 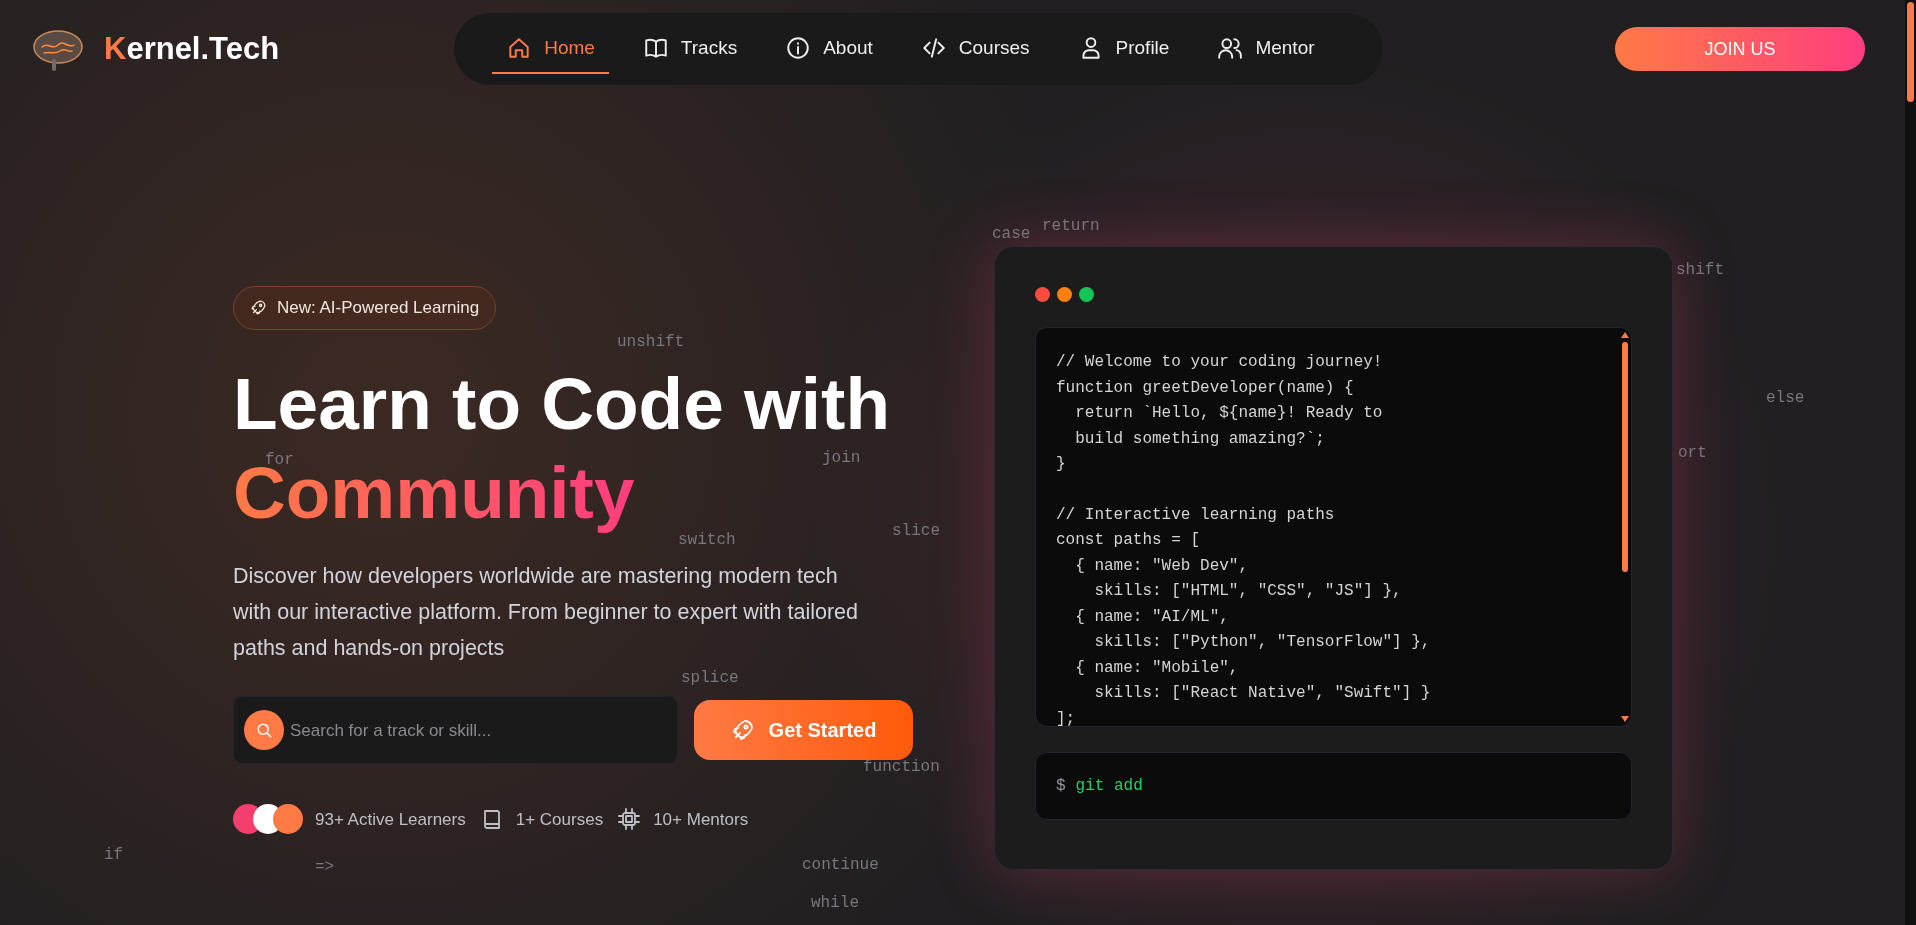 What do you see at coordinates (550, 49) in the screenshot?
I see `nav-link: Home` at bounding box center [550, 49].